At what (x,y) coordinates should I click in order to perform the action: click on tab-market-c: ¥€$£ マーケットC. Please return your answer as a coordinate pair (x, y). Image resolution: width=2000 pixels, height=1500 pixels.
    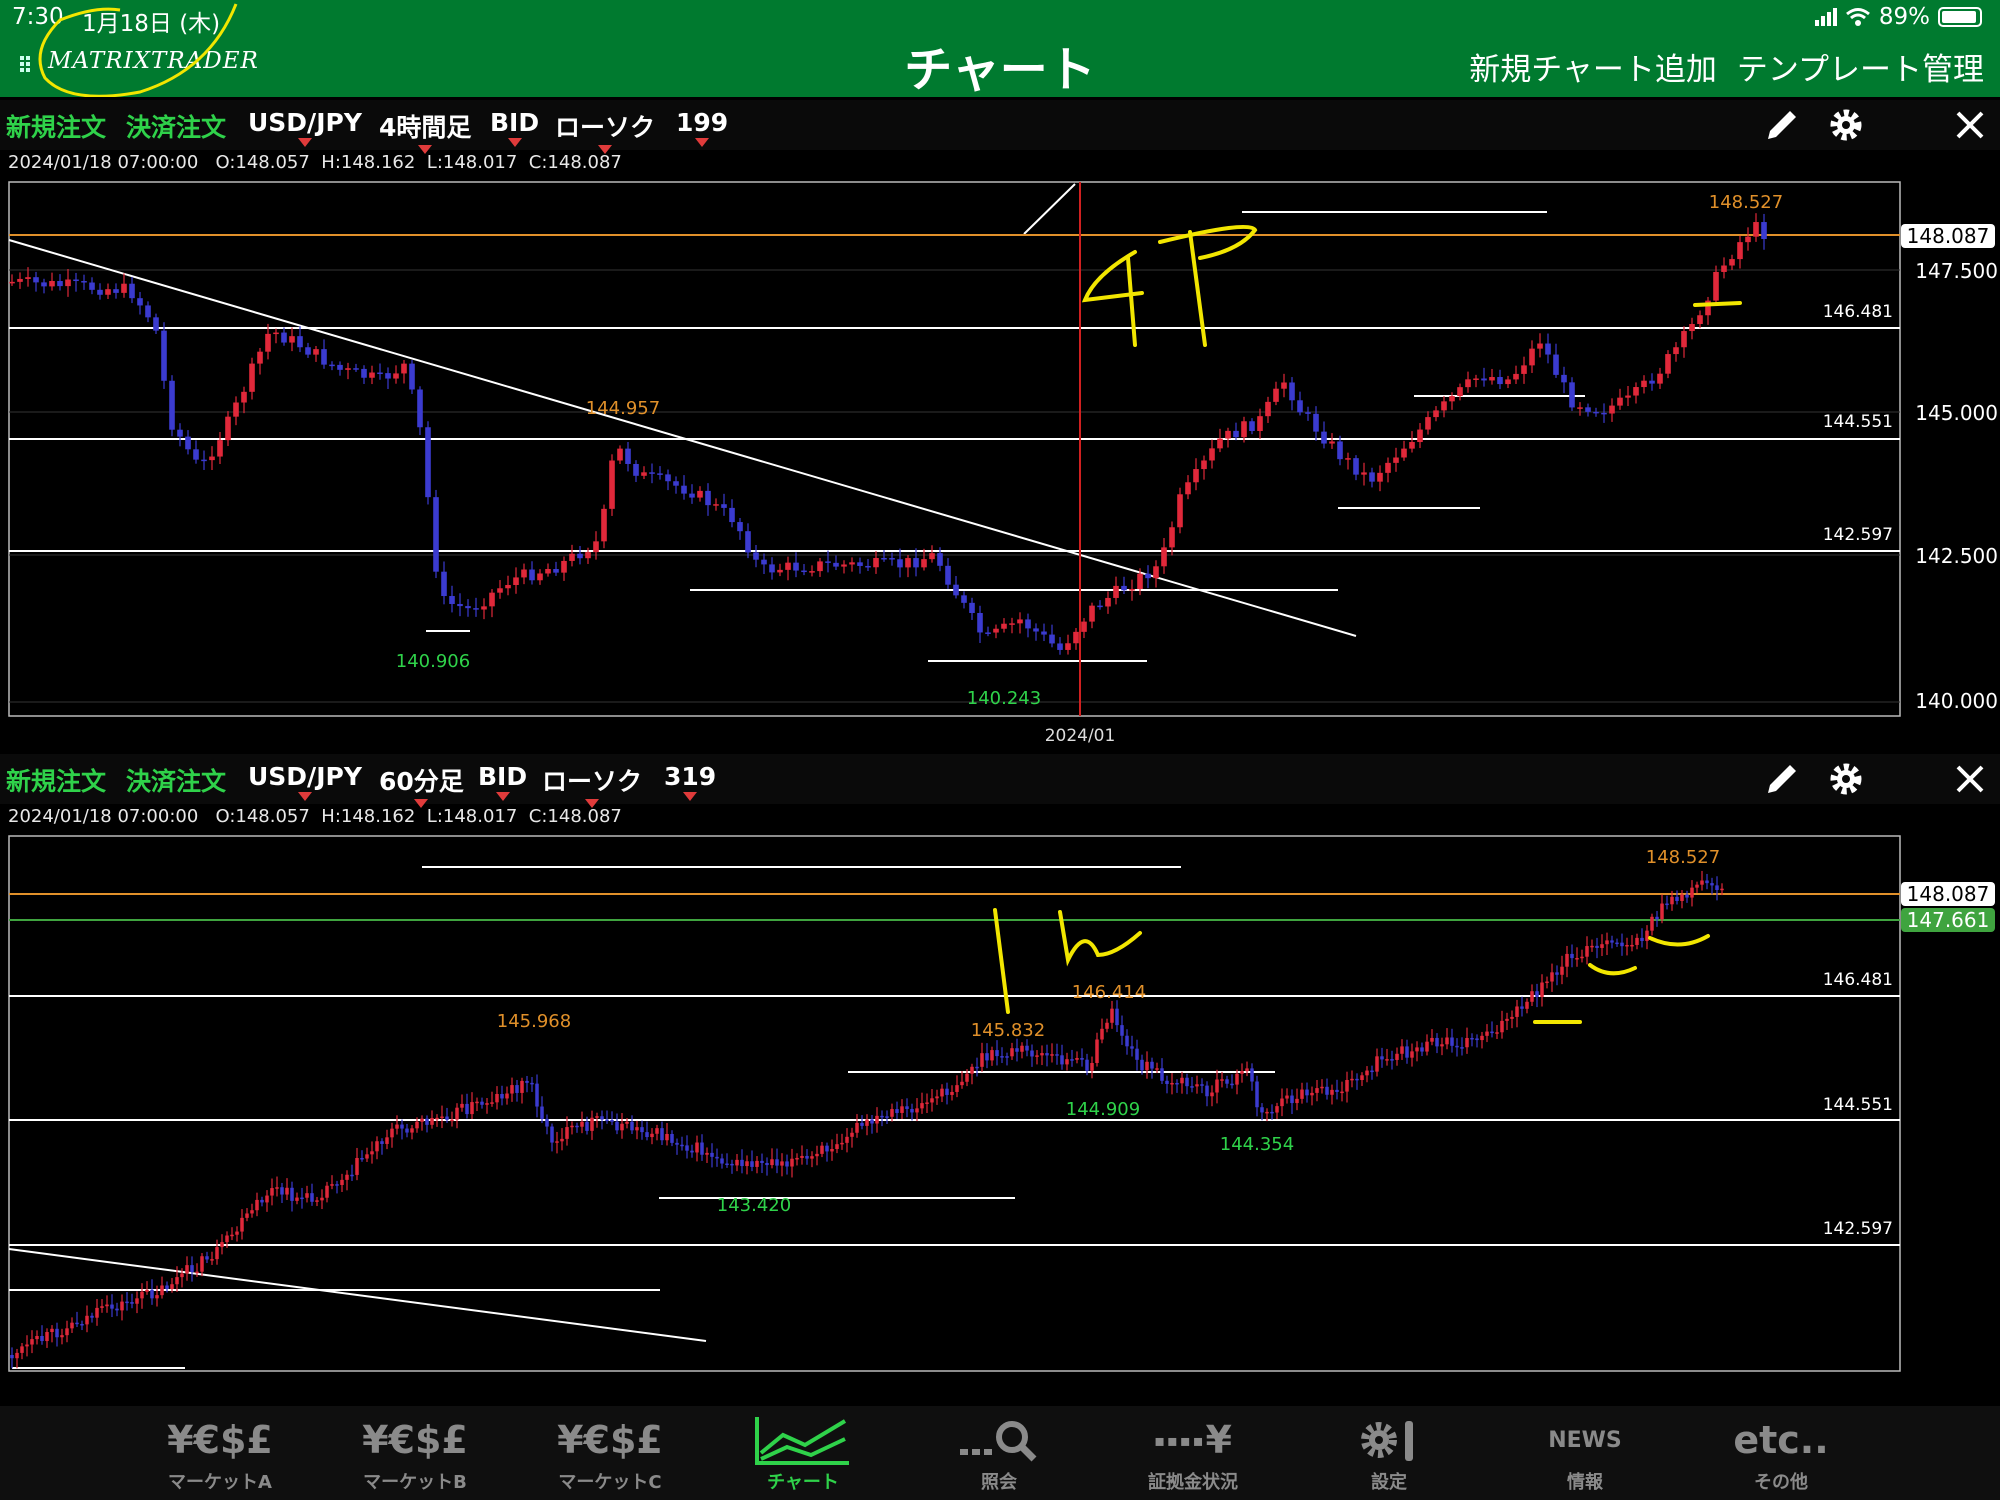
    Looking at the image, I should click on (610, 1453).